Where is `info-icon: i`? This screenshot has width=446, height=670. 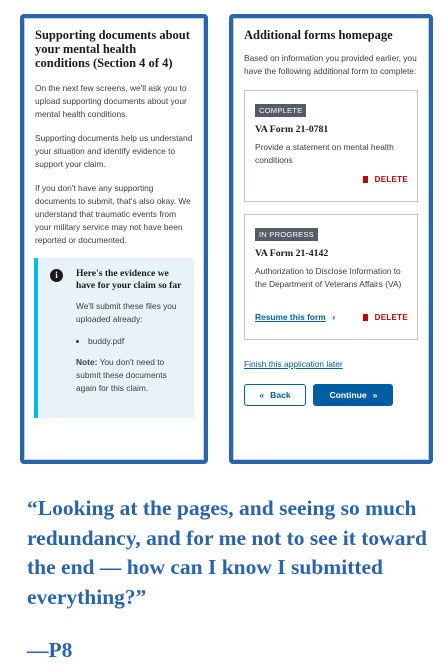 info-icon: i is located at coordinates (56, 275).